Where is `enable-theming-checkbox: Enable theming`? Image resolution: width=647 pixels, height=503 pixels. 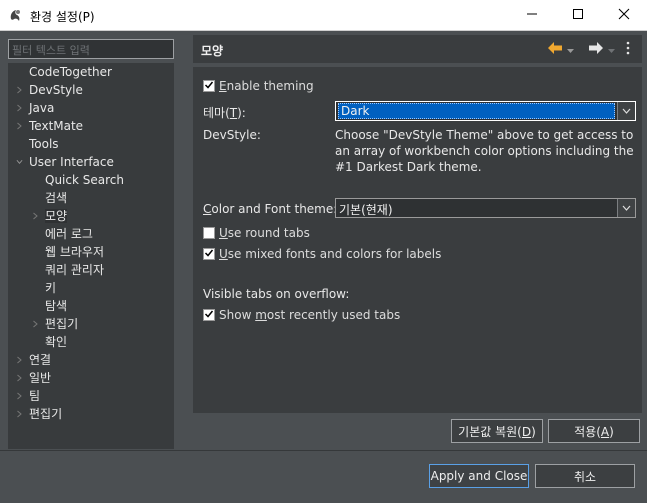
enable-theming-checkbox: Enable theming is located at coordinates (258, 86).